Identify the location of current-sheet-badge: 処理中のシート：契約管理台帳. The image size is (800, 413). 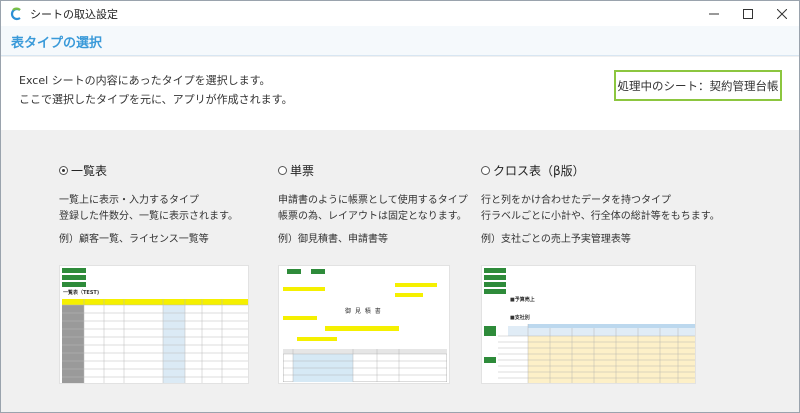
(698, 85).